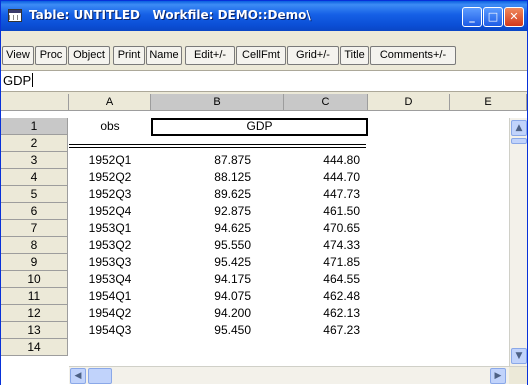  What do you see at coordinates (518, 375) in the screenshot?
I see `resize-grip-icon` at bounding box center [518, 375].